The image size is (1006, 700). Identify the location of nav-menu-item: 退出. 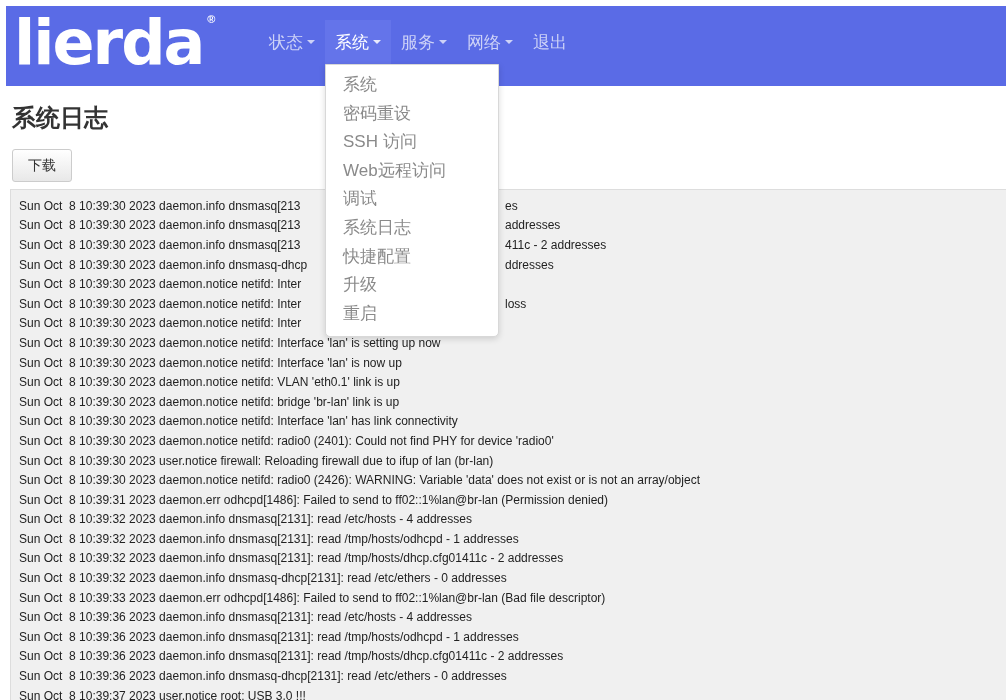
(550, 42).